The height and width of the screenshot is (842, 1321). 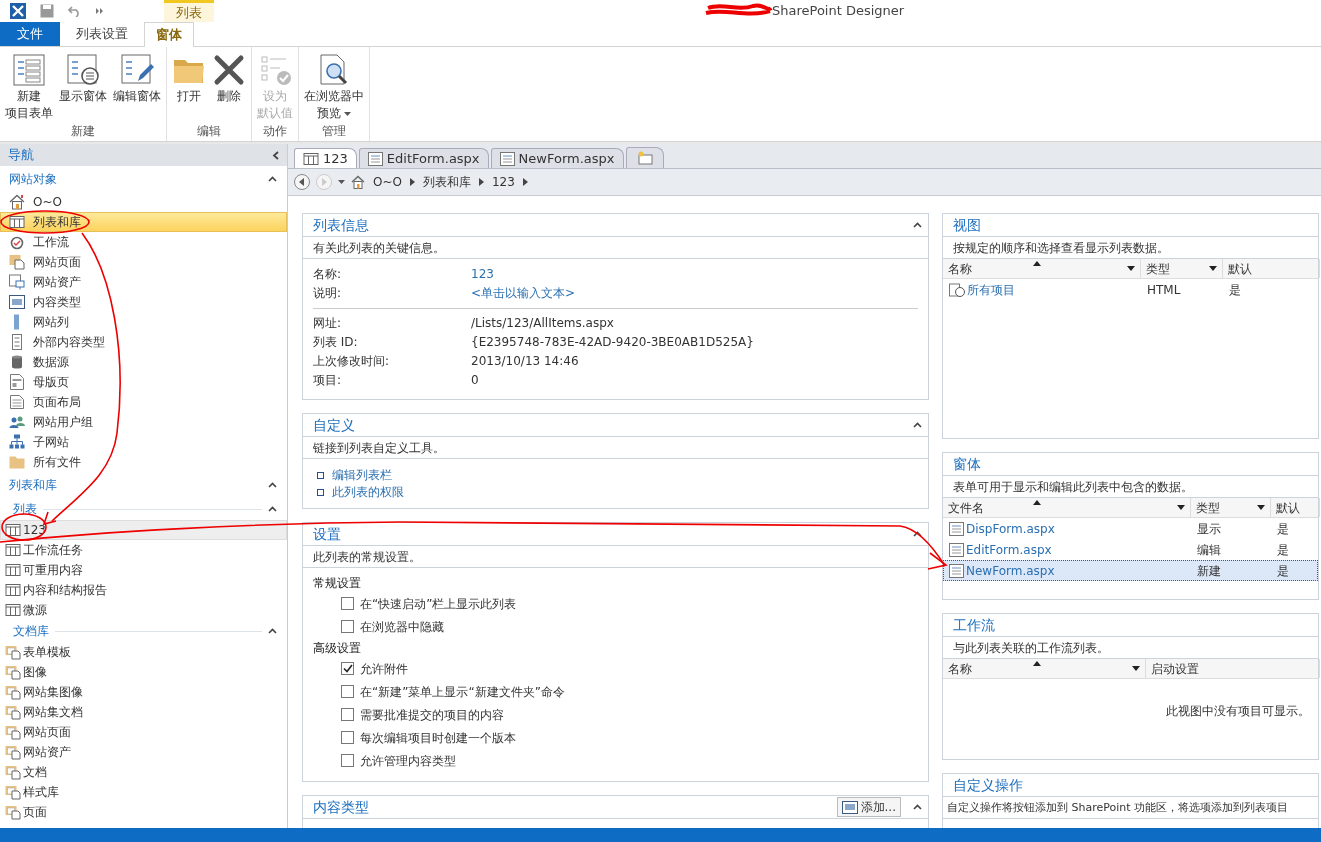 I want to click on table-cell-text: 是, so click(x=1283, y=570).